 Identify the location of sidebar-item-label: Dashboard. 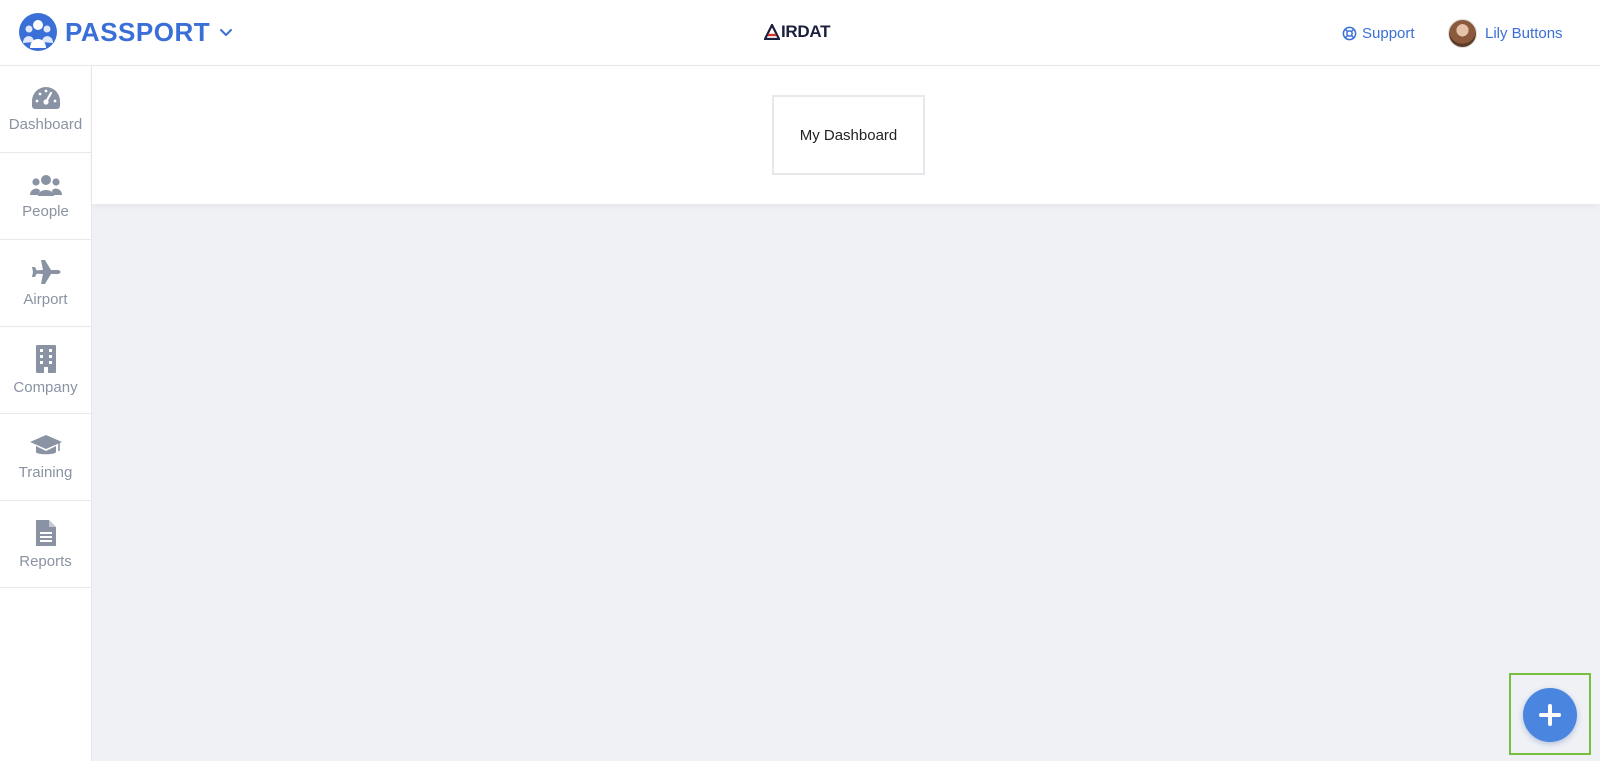
(45, 124).